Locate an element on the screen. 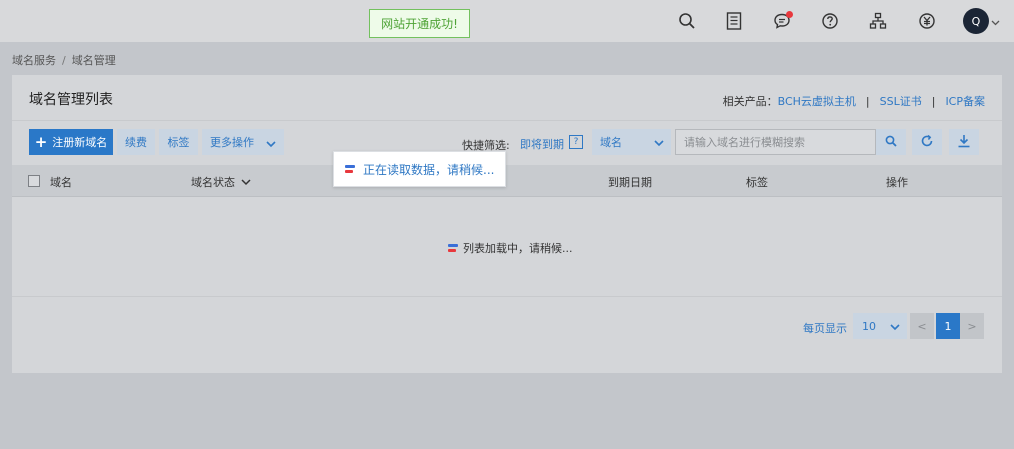 This screenshot has width=1014, height=449. next-page-button: > is located at coordinates (972, 326).